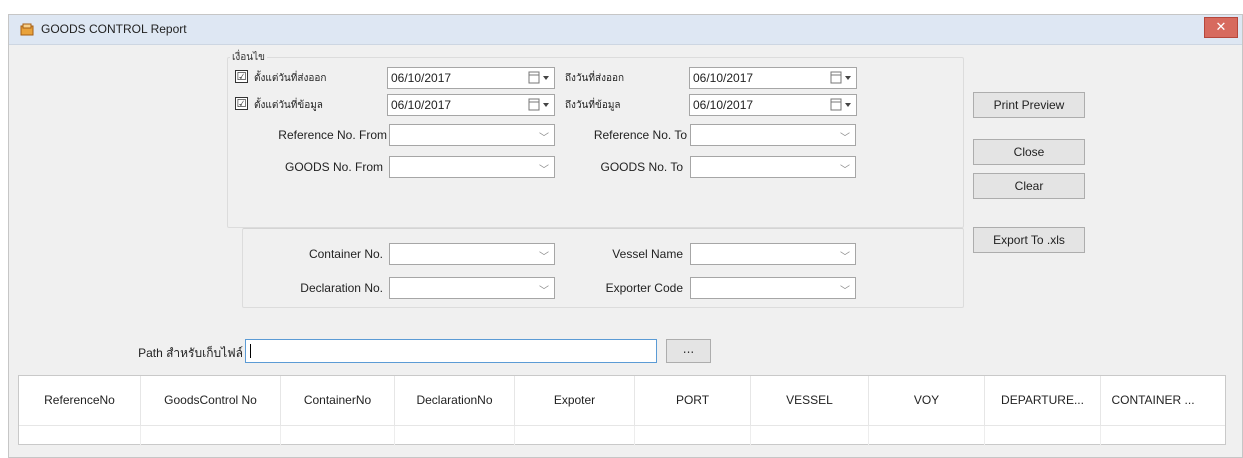 The height and width of the screenshot is (458, 1243). What do you see at coordinates (641, 167) in the screenshot?
I see `goods-to-label: GOODS No. To` at bounding box center [641, 167].